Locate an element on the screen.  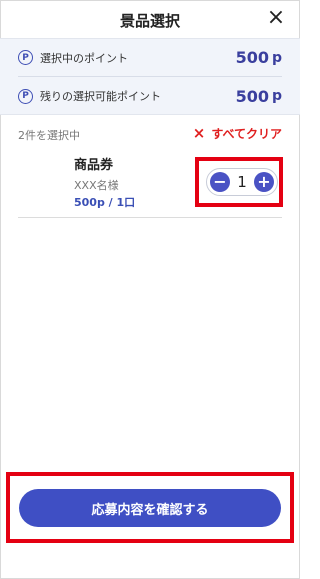
quantity-value: 1 is located at coordinates (242, 182).